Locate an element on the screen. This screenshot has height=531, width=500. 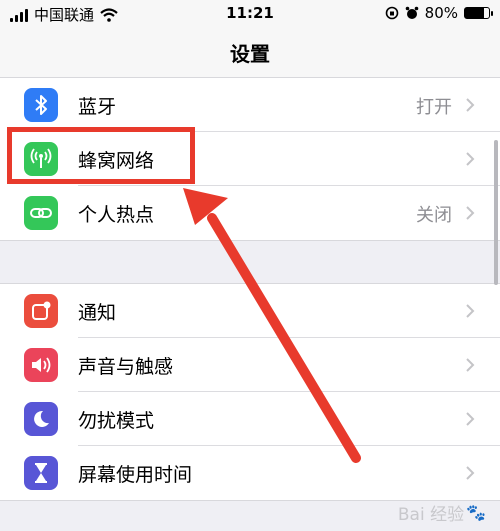
baidu-paw-icon: 🐾 is located at coordinates (476, 512).